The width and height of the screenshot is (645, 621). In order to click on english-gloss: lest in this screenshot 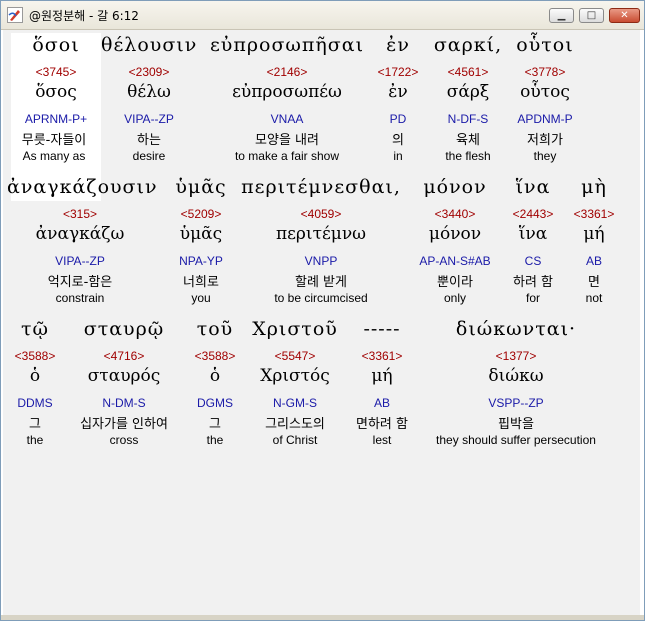, I will do `click(382, 440)`.